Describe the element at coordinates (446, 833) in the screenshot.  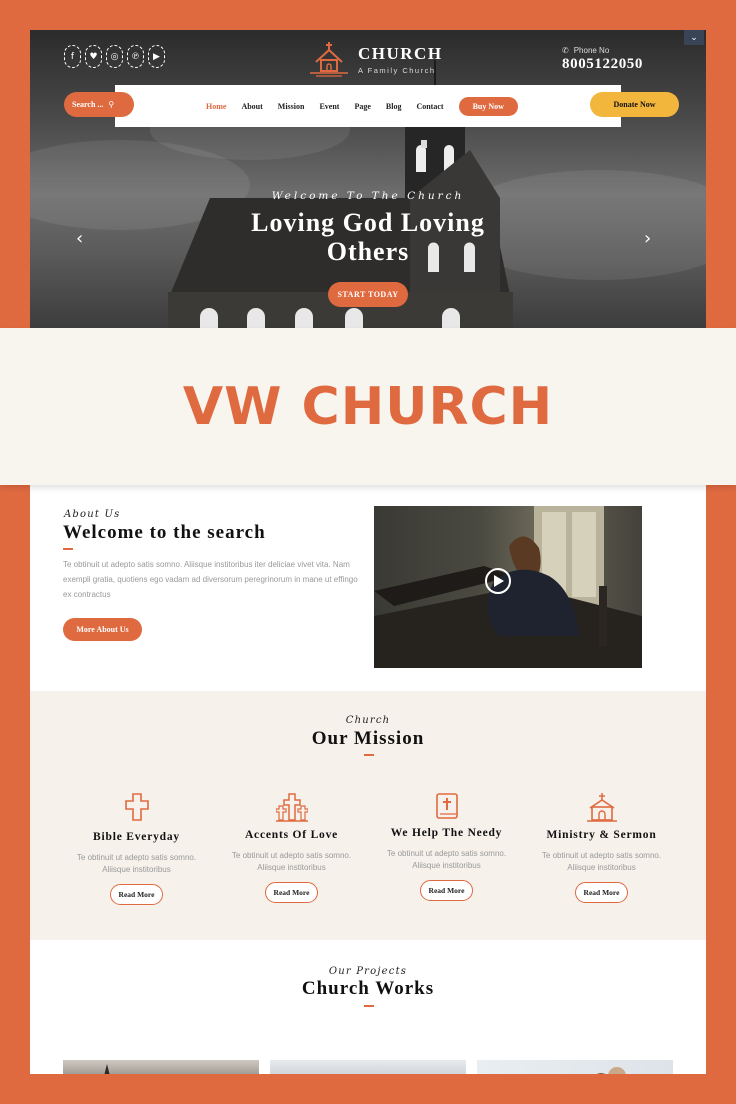
I see `card-title: We Help The Needy` at that location.